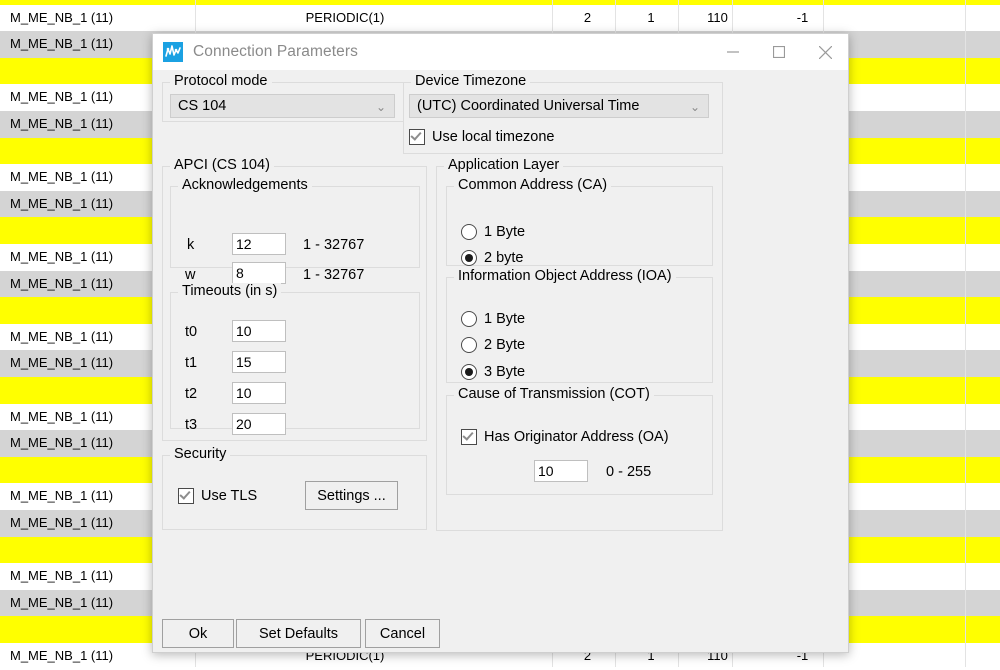 This screenshot has height=670, width=1000. I want to click on apci-legend: APCI (CS 104), so click(222, 165).